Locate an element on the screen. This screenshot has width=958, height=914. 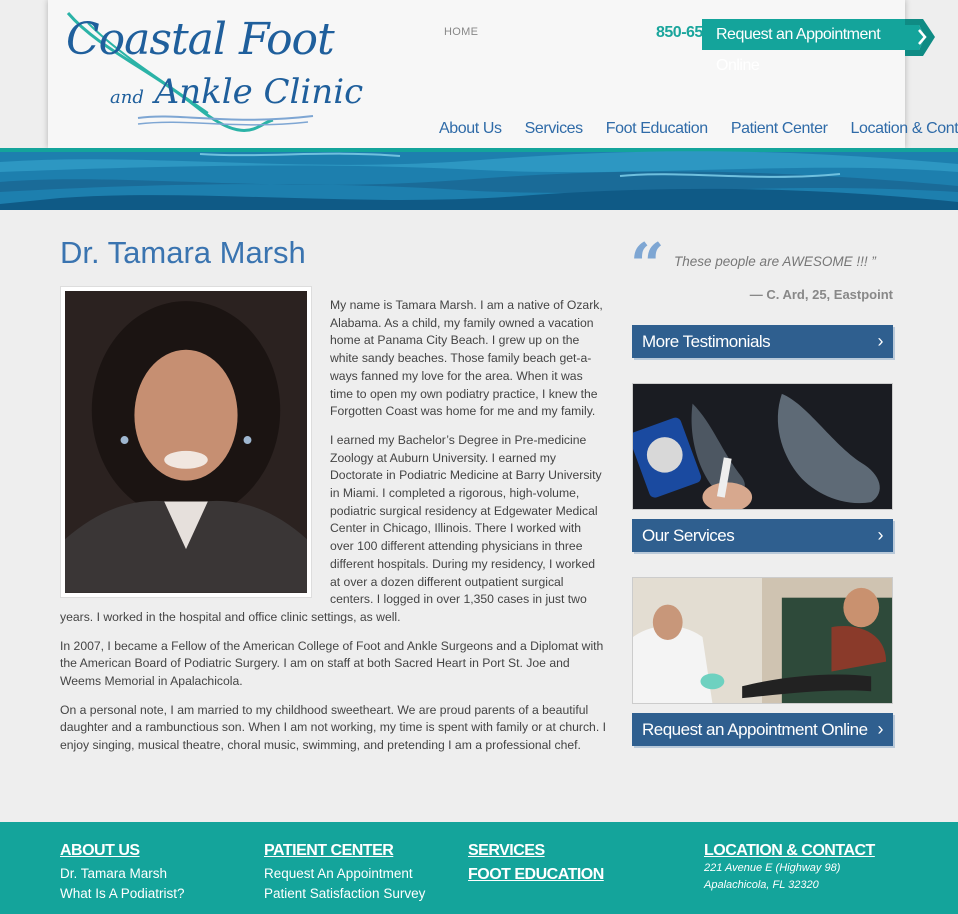
nav-foot-education: Foot Education is located at coordinates (657, 129).